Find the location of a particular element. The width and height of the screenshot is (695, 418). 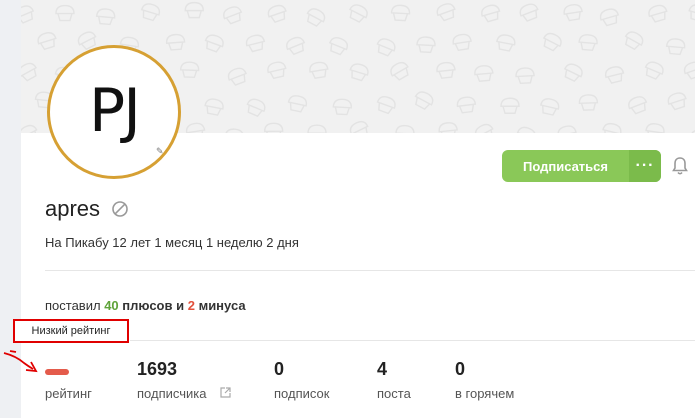

votes-mid: плюсов и is located at coordinates (153, 305).